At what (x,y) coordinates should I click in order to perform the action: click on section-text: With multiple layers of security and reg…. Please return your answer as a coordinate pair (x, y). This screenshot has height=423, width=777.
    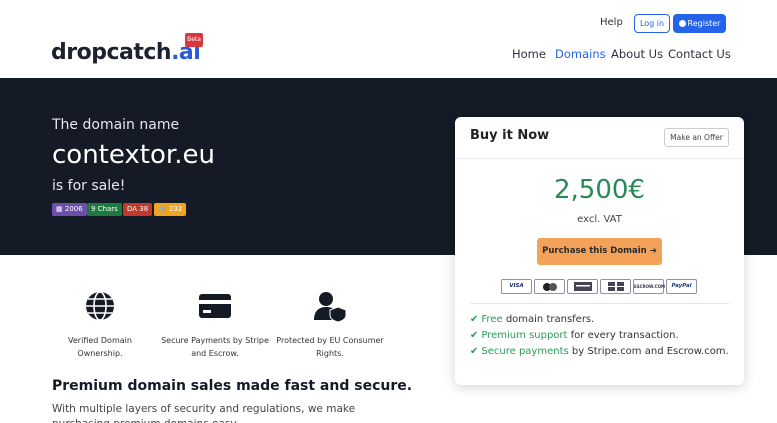
    Looking at the image, I should click on (204, 413).